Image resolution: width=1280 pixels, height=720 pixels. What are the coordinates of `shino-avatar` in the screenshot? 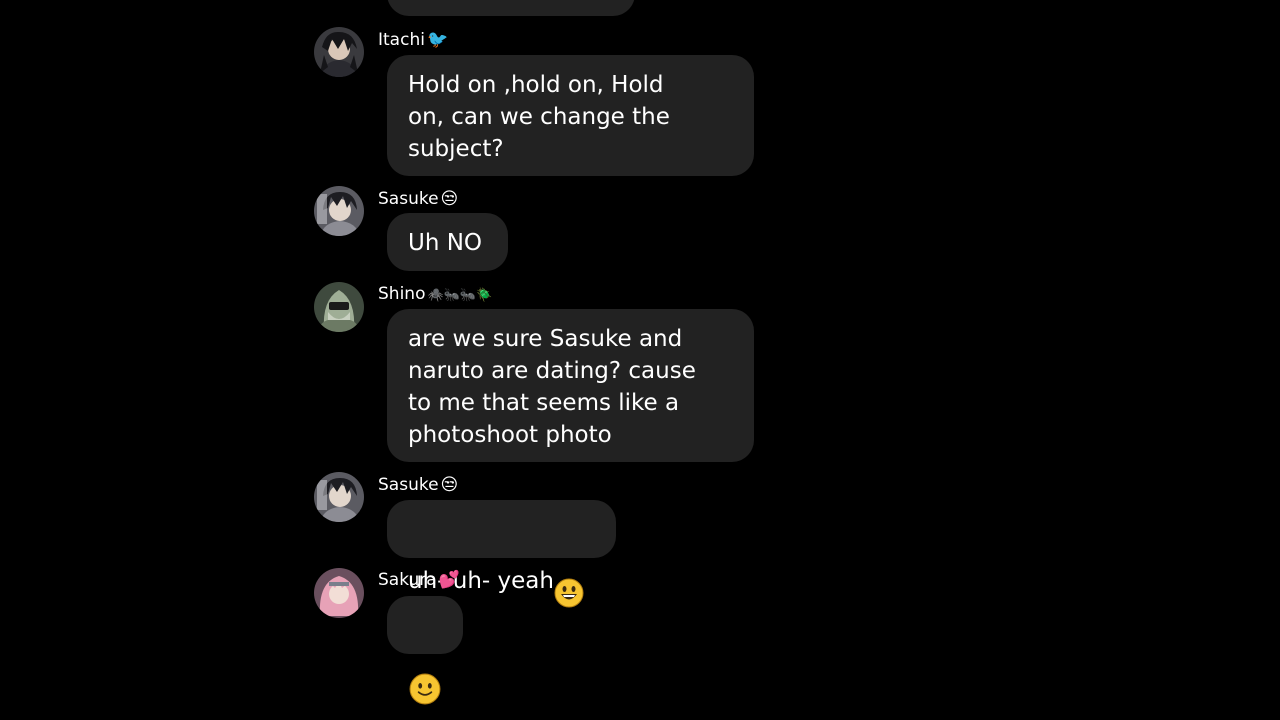 It's located at (339, 307).